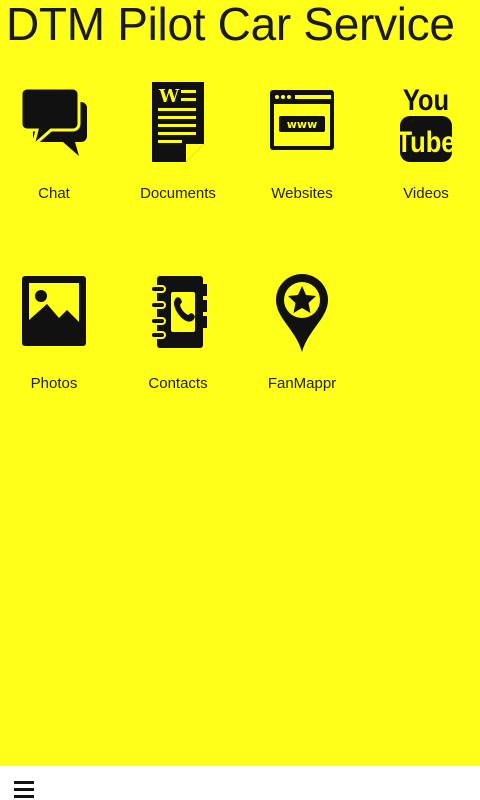 This screenshot has height=800, width=480. I want to click on grid-item-contacts: Contacts, so click(178, 335).